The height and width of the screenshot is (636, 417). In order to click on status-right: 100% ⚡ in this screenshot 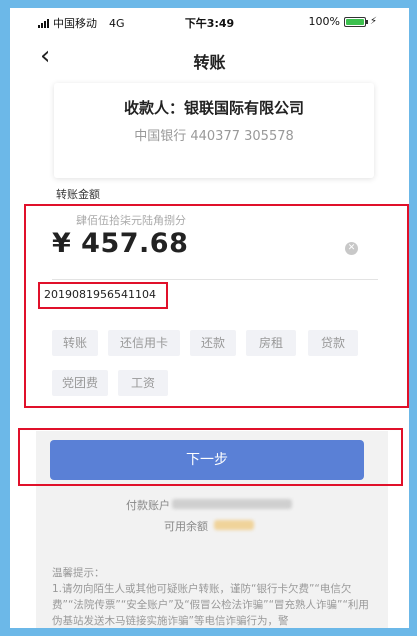, I will do `click(343, 21)`.